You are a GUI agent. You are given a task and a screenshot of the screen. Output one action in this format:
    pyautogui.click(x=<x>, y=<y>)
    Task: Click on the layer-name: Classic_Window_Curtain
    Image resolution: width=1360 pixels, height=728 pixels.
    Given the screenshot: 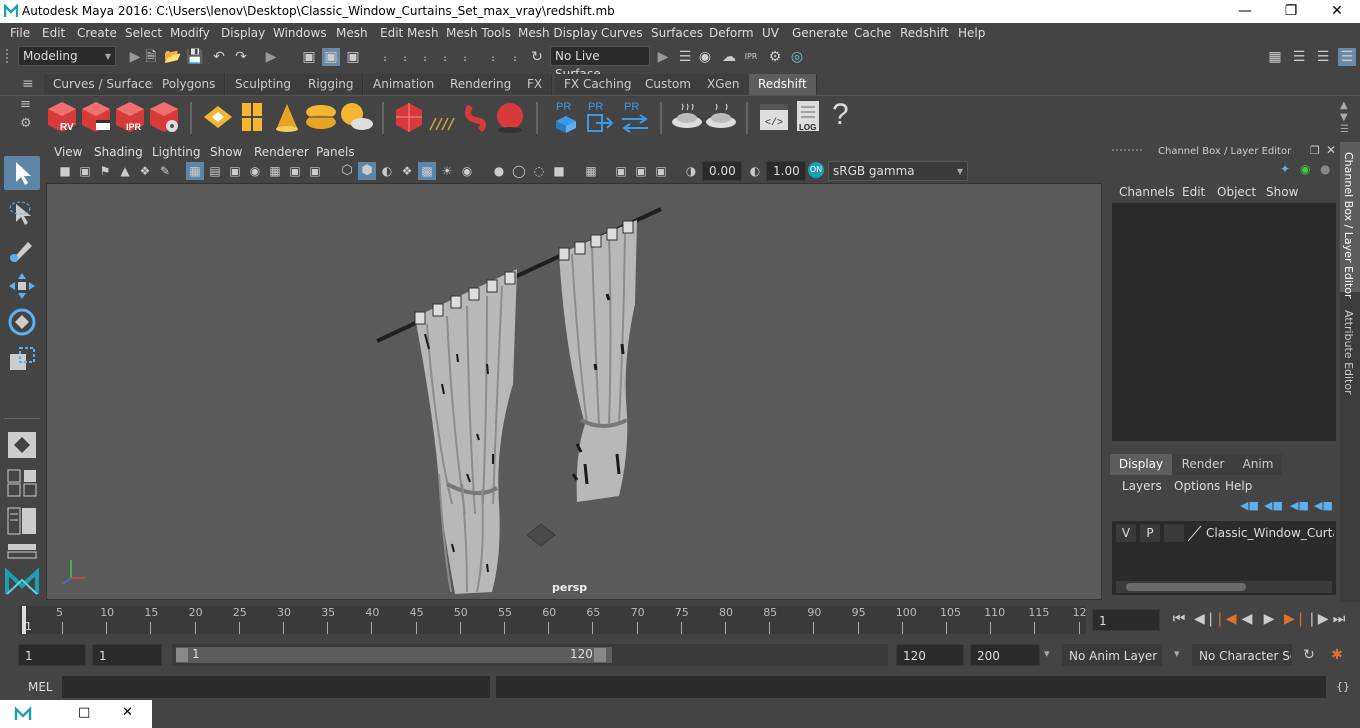 What is the action you would take?
    pyautogui.click(x=1270, y=533)
    